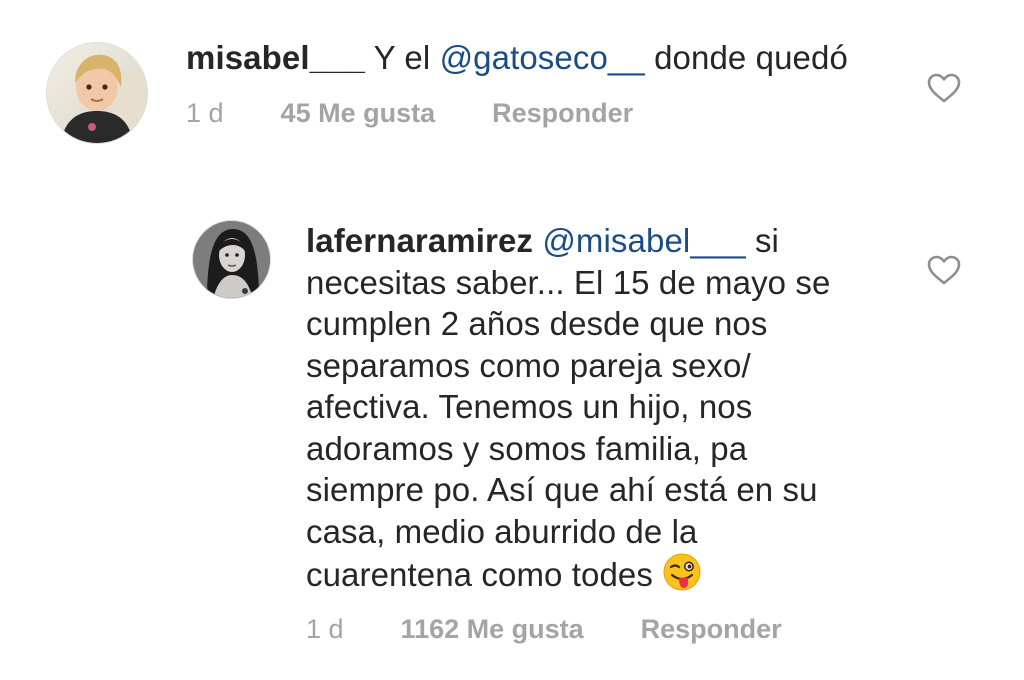  Describe the element at coordinates (682, 572) in the screenshot. I see `winking-face-with-tongue-icon` at that location.